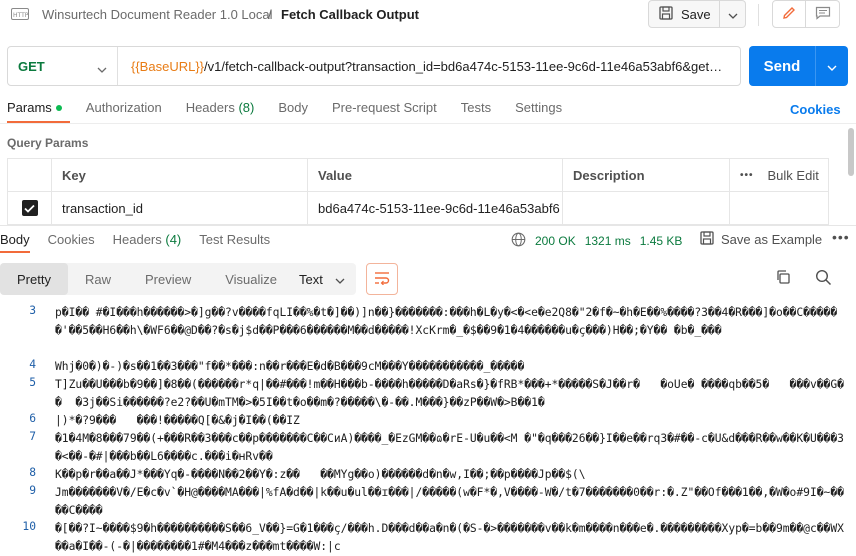 The height and width of the screenshot is (556, 856). I want to click on response-tab-headers: Headers (4), so click(147, 241).